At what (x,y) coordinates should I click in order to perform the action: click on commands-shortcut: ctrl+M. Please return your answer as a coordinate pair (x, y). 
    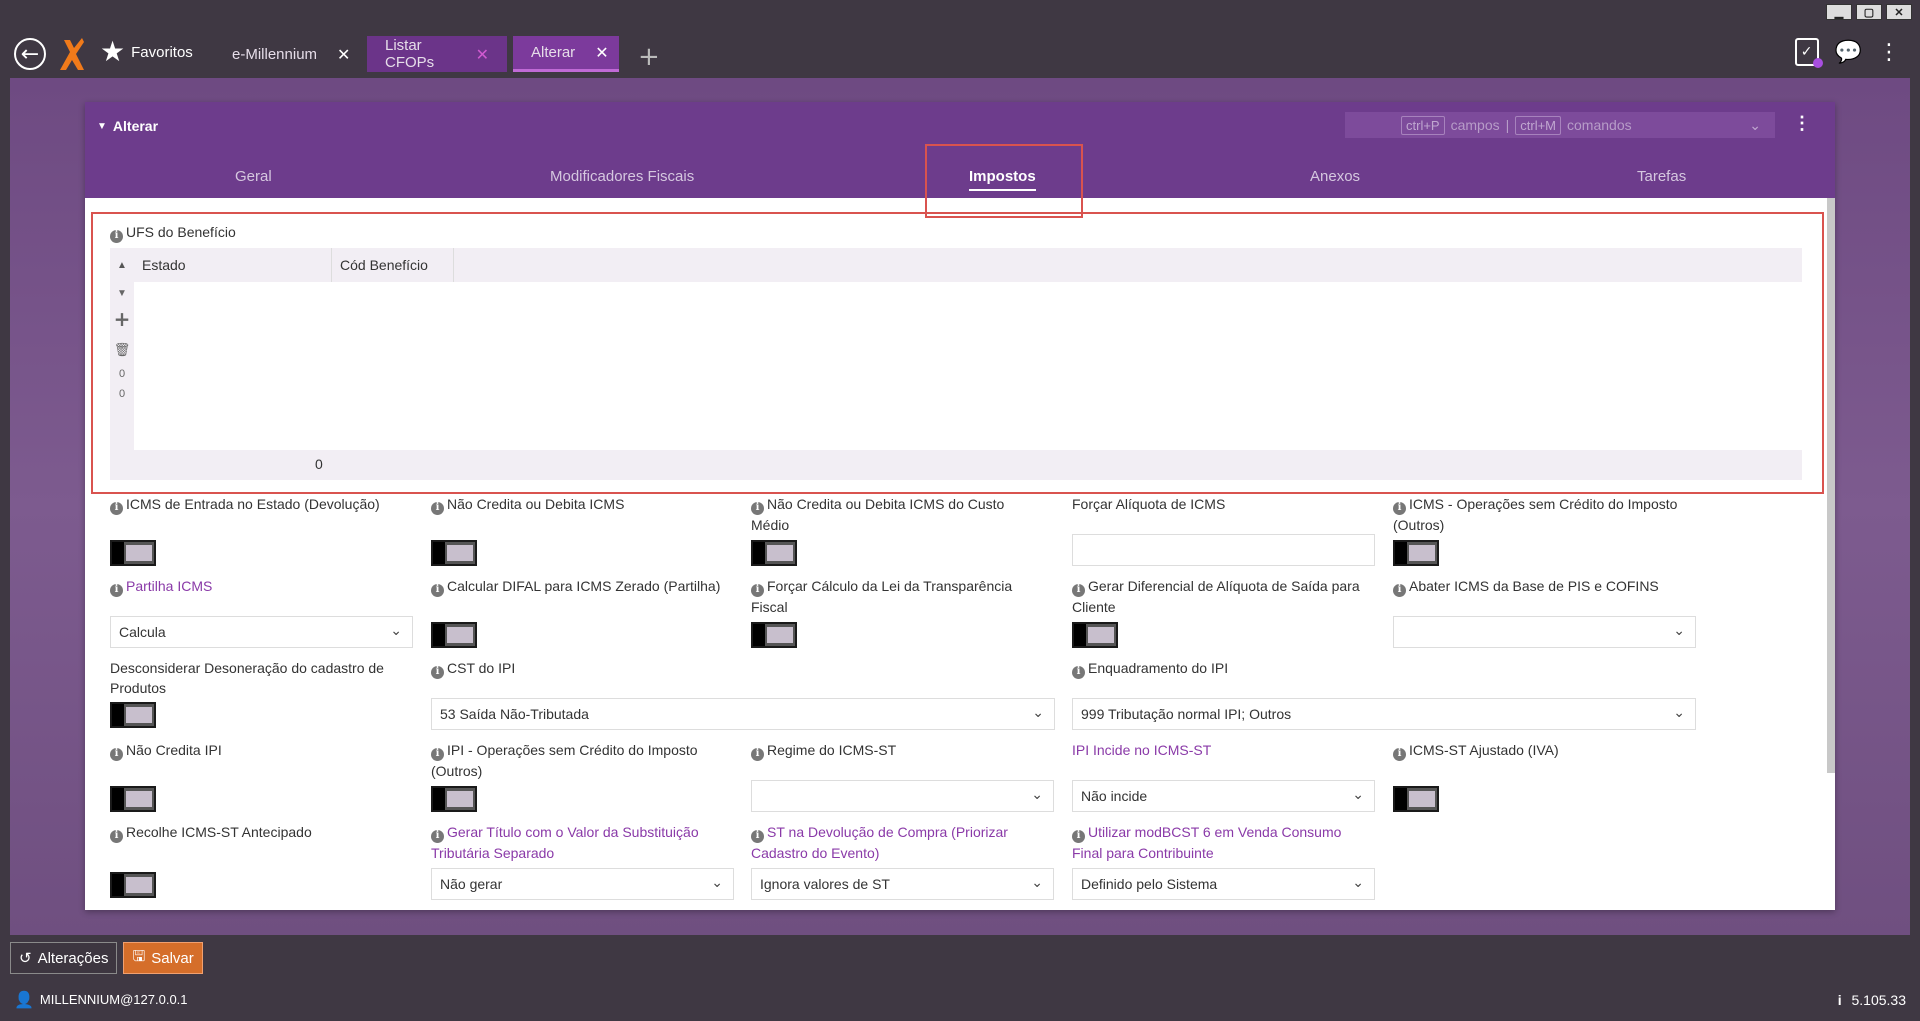
    Looking at the image, I should click on (1538, 125).